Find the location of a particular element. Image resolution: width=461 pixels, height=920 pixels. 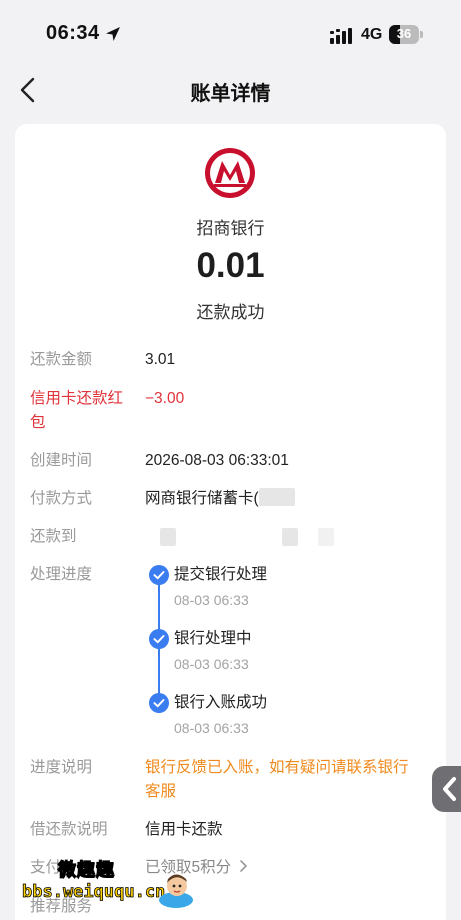

red-packet-label-line2: 包 is located at coordinates (38, 422).